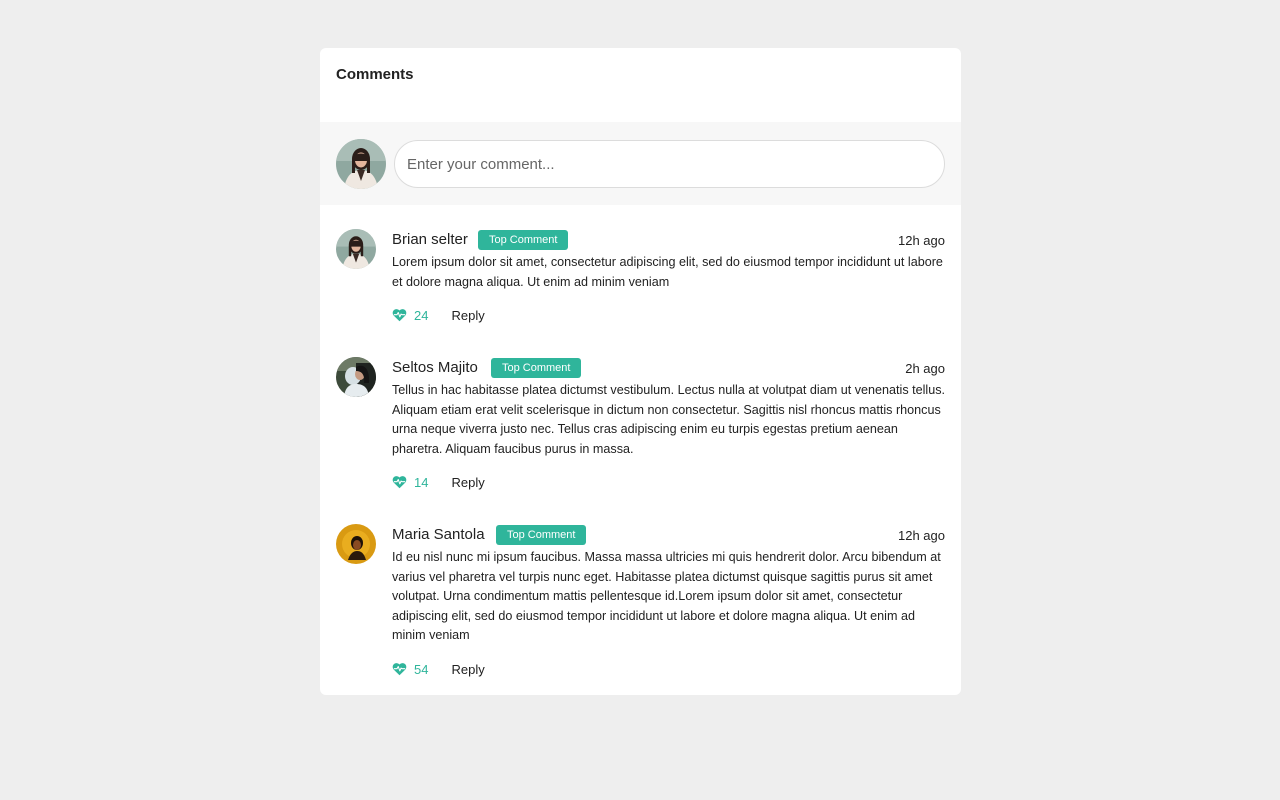 Image resolution: width=1280 pixels, height=800 pixels. What do you see at coordinates (668, 535) in the screenshot?
I see `comment-header: Maria Santola Top Comment 12h ago` at bounding box center [668, 535].